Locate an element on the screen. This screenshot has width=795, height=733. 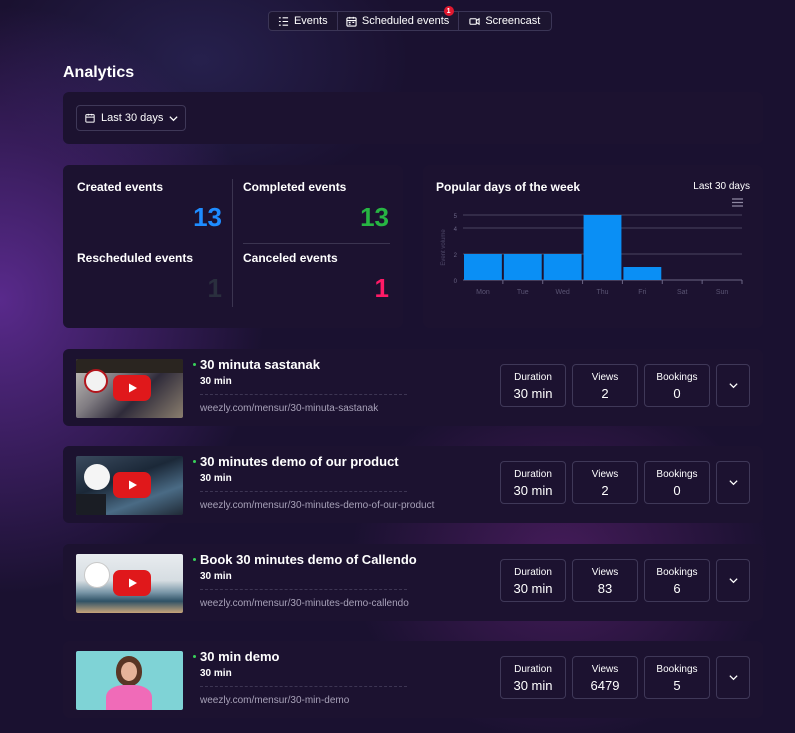
metric-value: 5 is located at coordinates (677, 685).